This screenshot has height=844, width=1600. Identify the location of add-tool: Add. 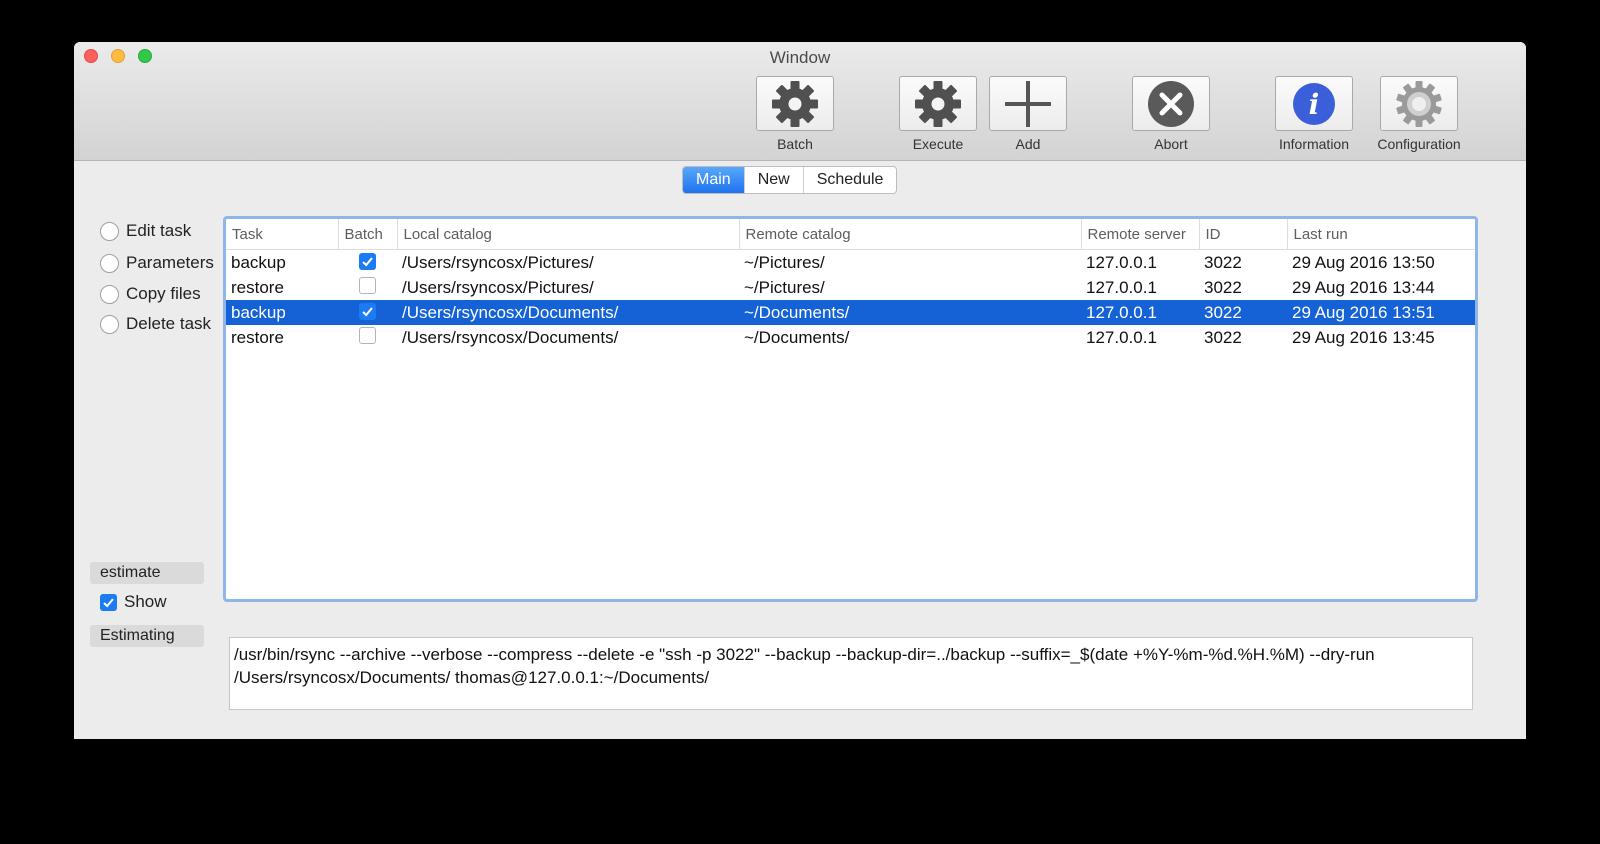
(1028, 114).